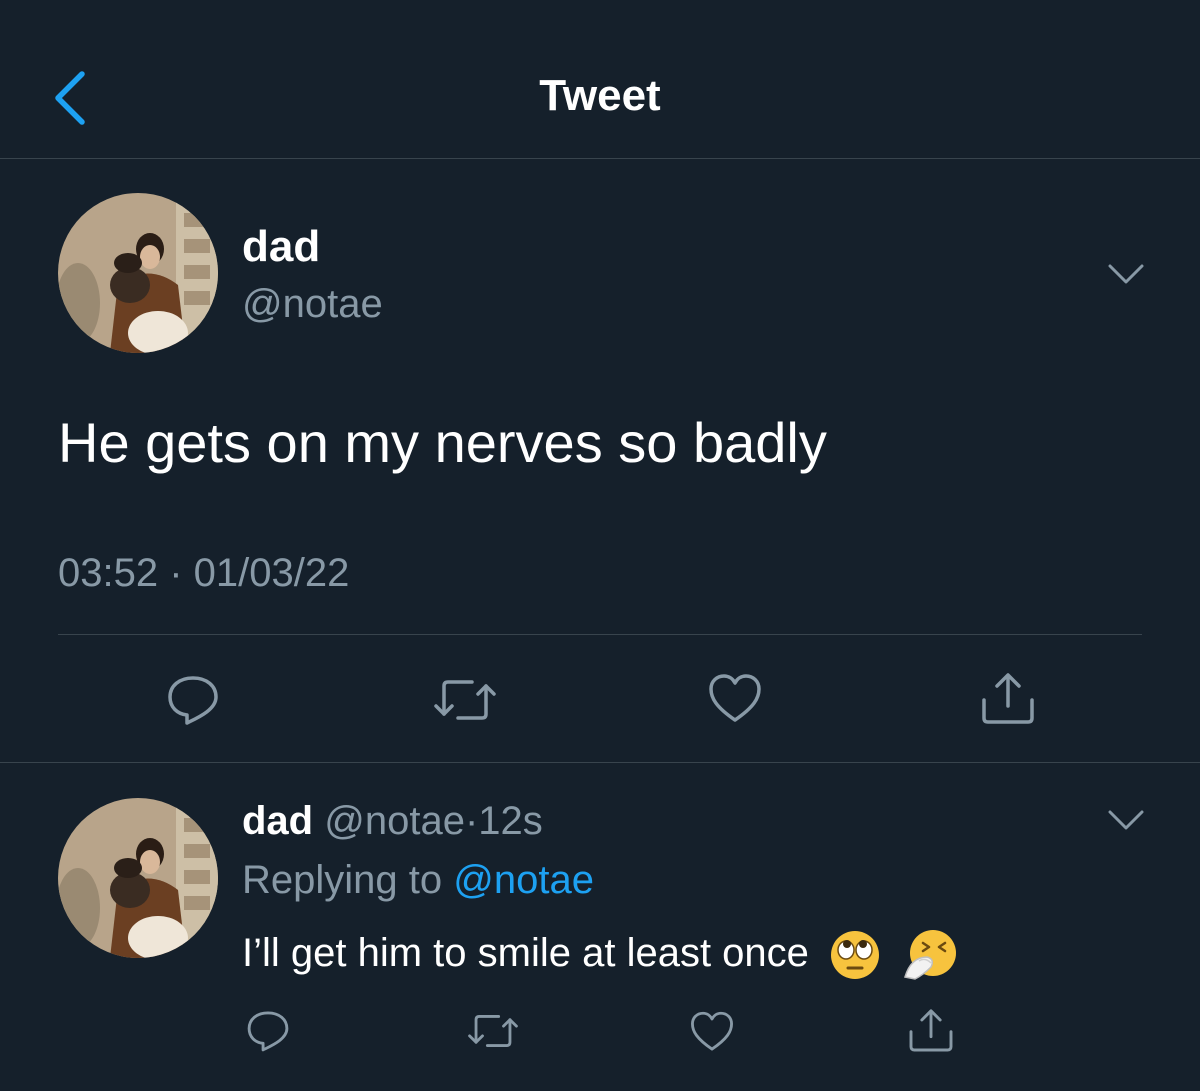 This screenshot has width=1200, height=1091. I want to click on tweet-timestamp: 03:52 · 01/03/22, so click(203, 573).